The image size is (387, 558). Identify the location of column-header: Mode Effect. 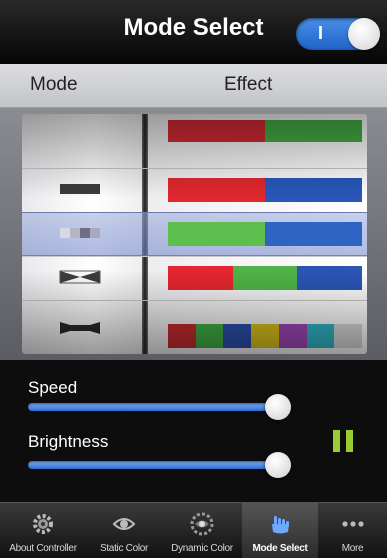
(193, 86).